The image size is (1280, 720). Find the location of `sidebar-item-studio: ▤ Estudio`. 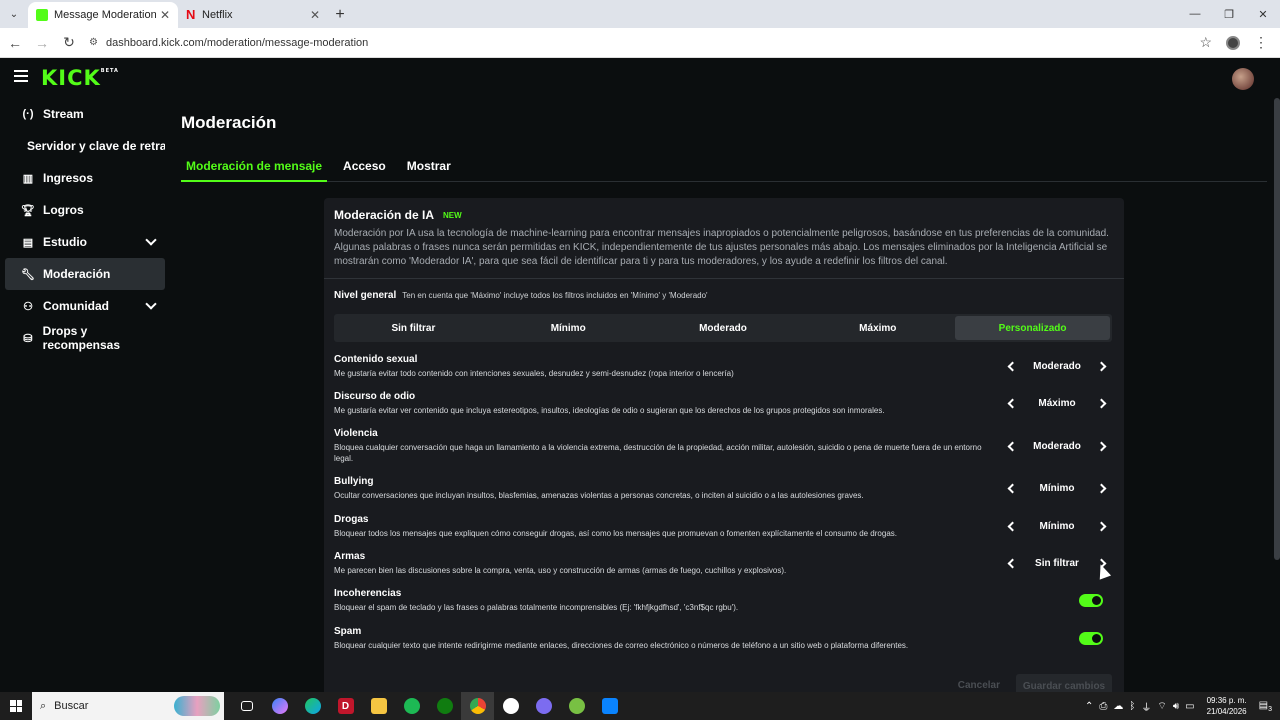

sidebar-item-studio: ▤ Estudio is located at coordinates (85, 242).